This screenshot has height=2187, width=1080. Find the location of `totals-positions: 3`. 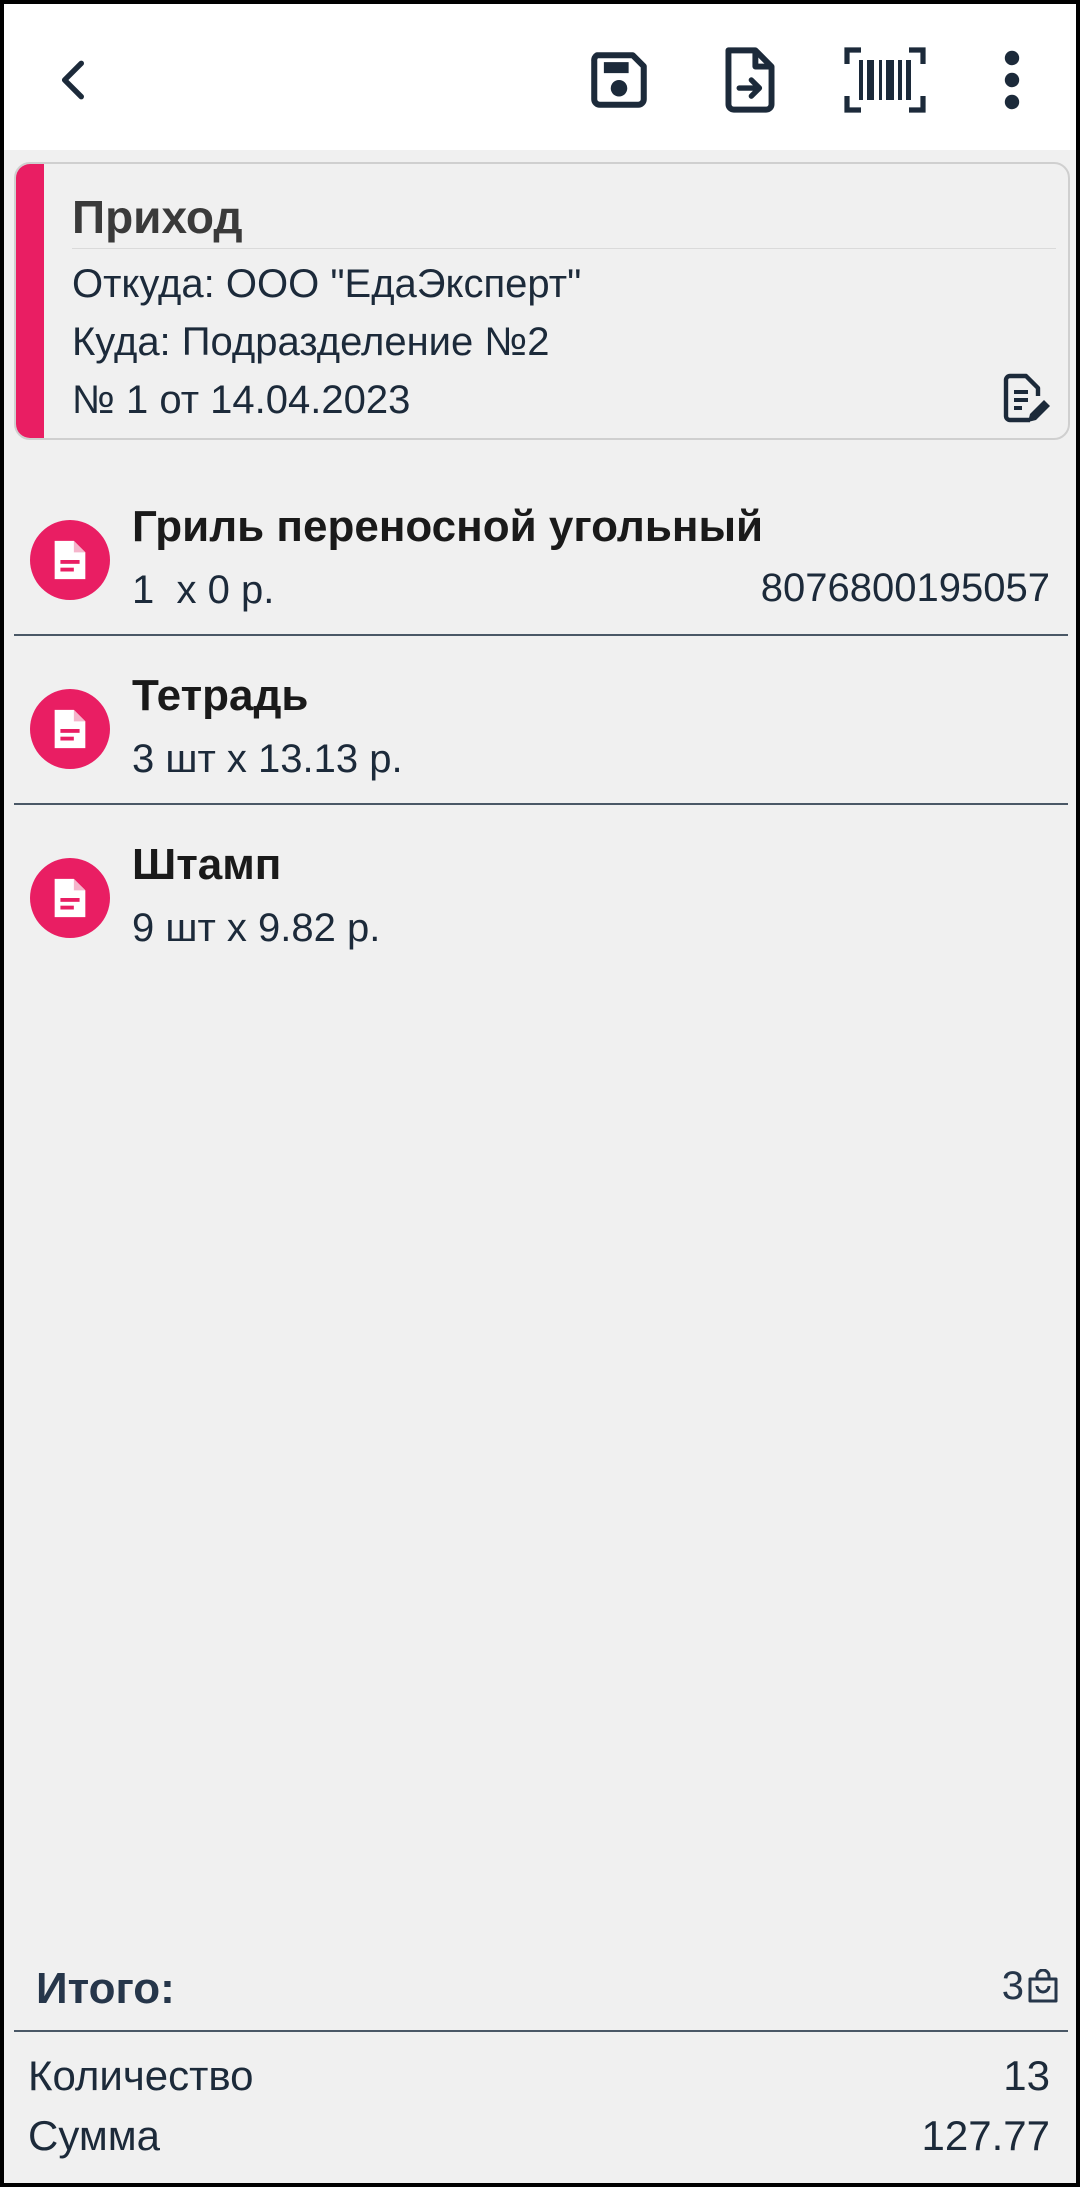

totals-positions: 3 is located at coordinates (1031, 1986).